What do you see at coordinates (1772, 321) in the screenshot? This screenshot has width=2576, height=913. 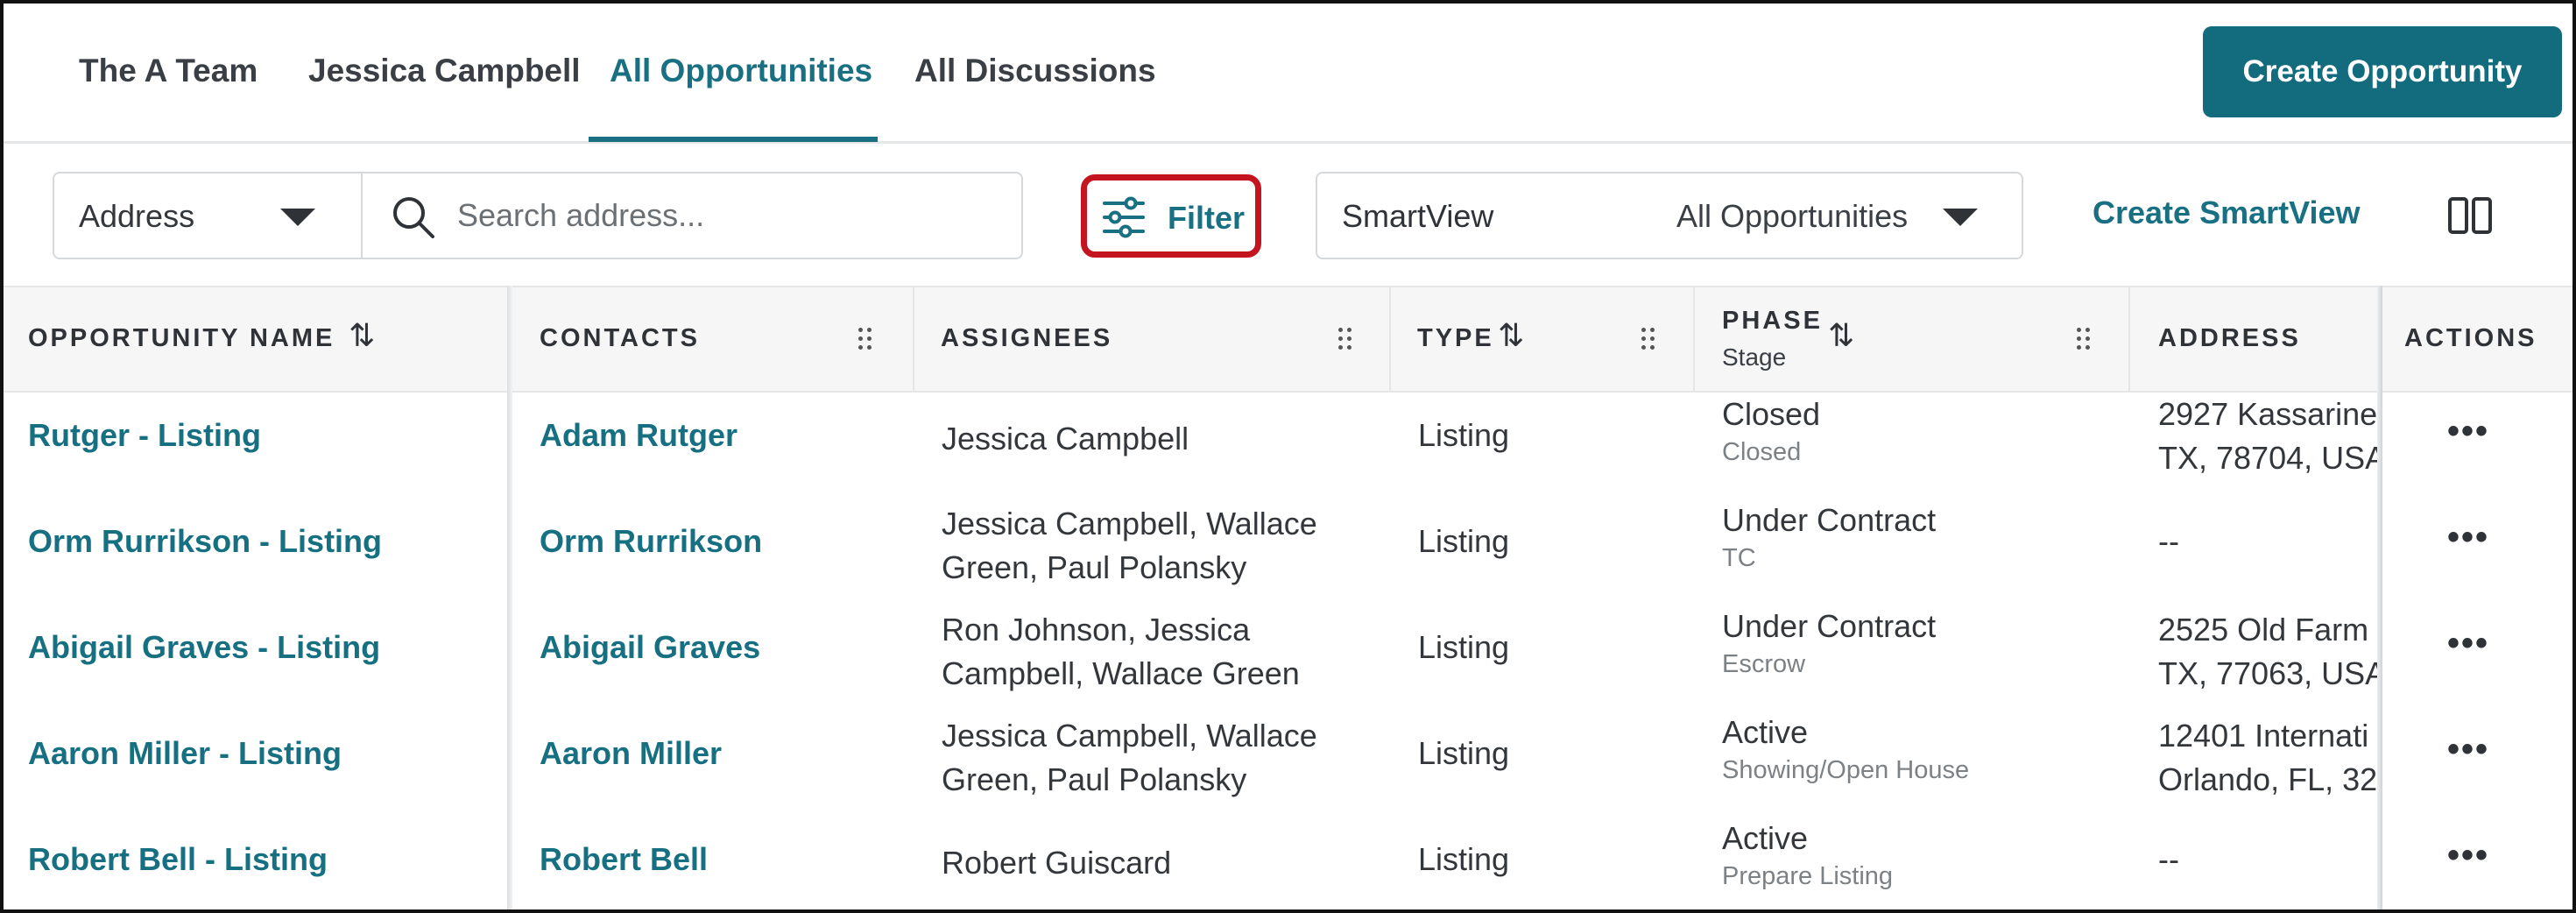 I see `column-header-label: PHASE` at bounding box center [1772, 321].